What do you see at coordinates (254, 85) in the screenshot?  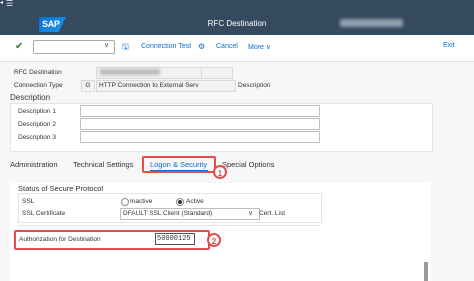 I see `description-inline-label: Description` at bounding box center [254, 85].